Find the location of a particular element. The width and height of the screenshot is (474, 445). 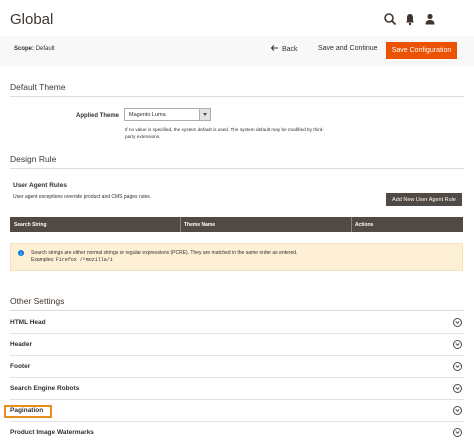

accordion-html-head: HTML Head is located at coordinates (237, 323).